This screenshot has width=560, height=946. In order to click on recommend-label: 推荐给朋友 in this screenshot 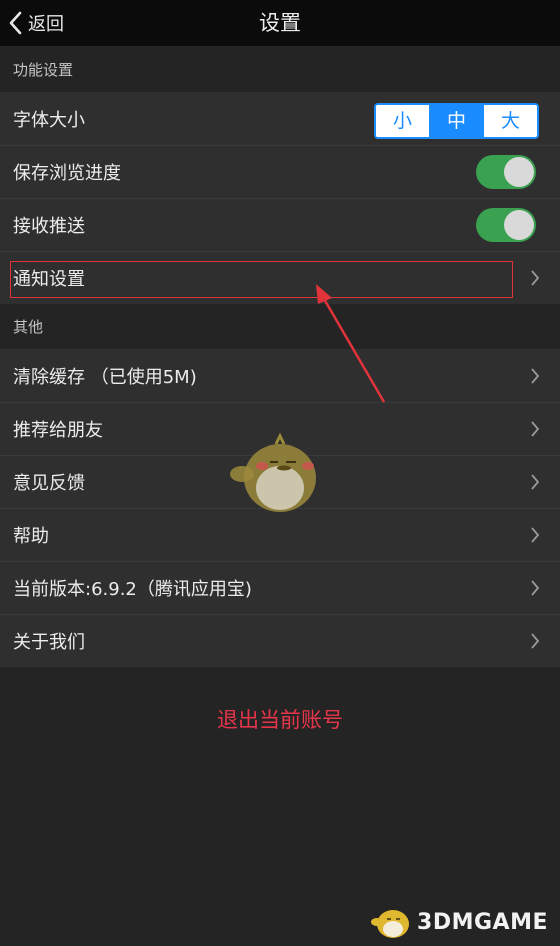, I will do `click(58, 430)`.